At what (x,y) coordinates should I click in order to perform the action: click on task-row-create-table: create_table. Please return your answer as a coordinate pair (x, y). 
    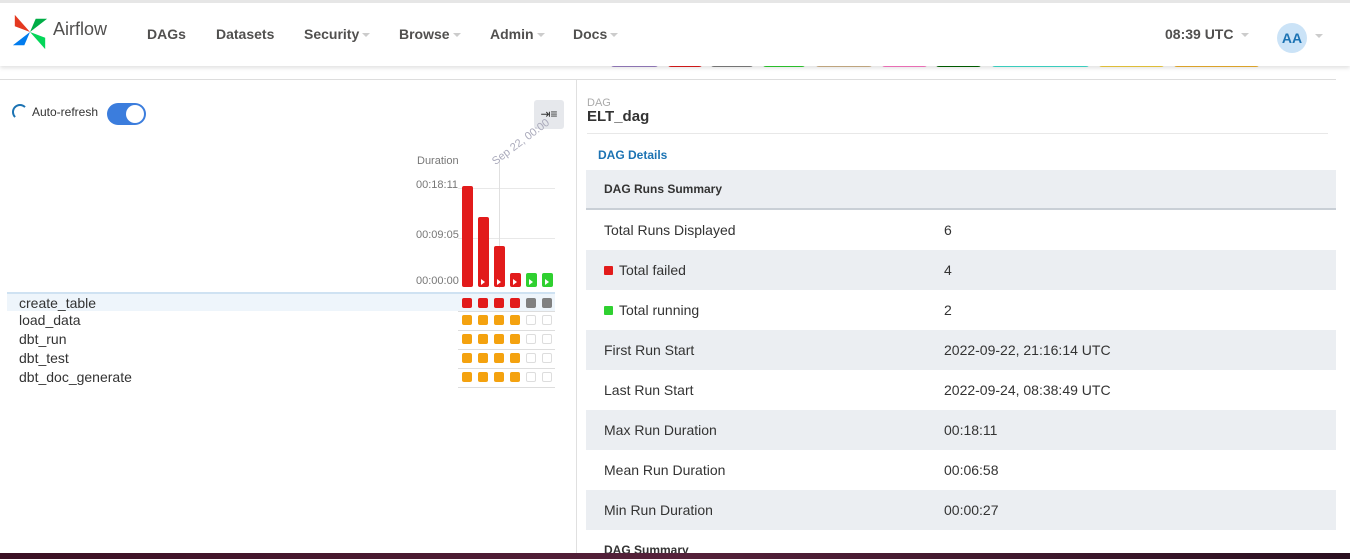
    Looking at the image, I should click on (281, 301).